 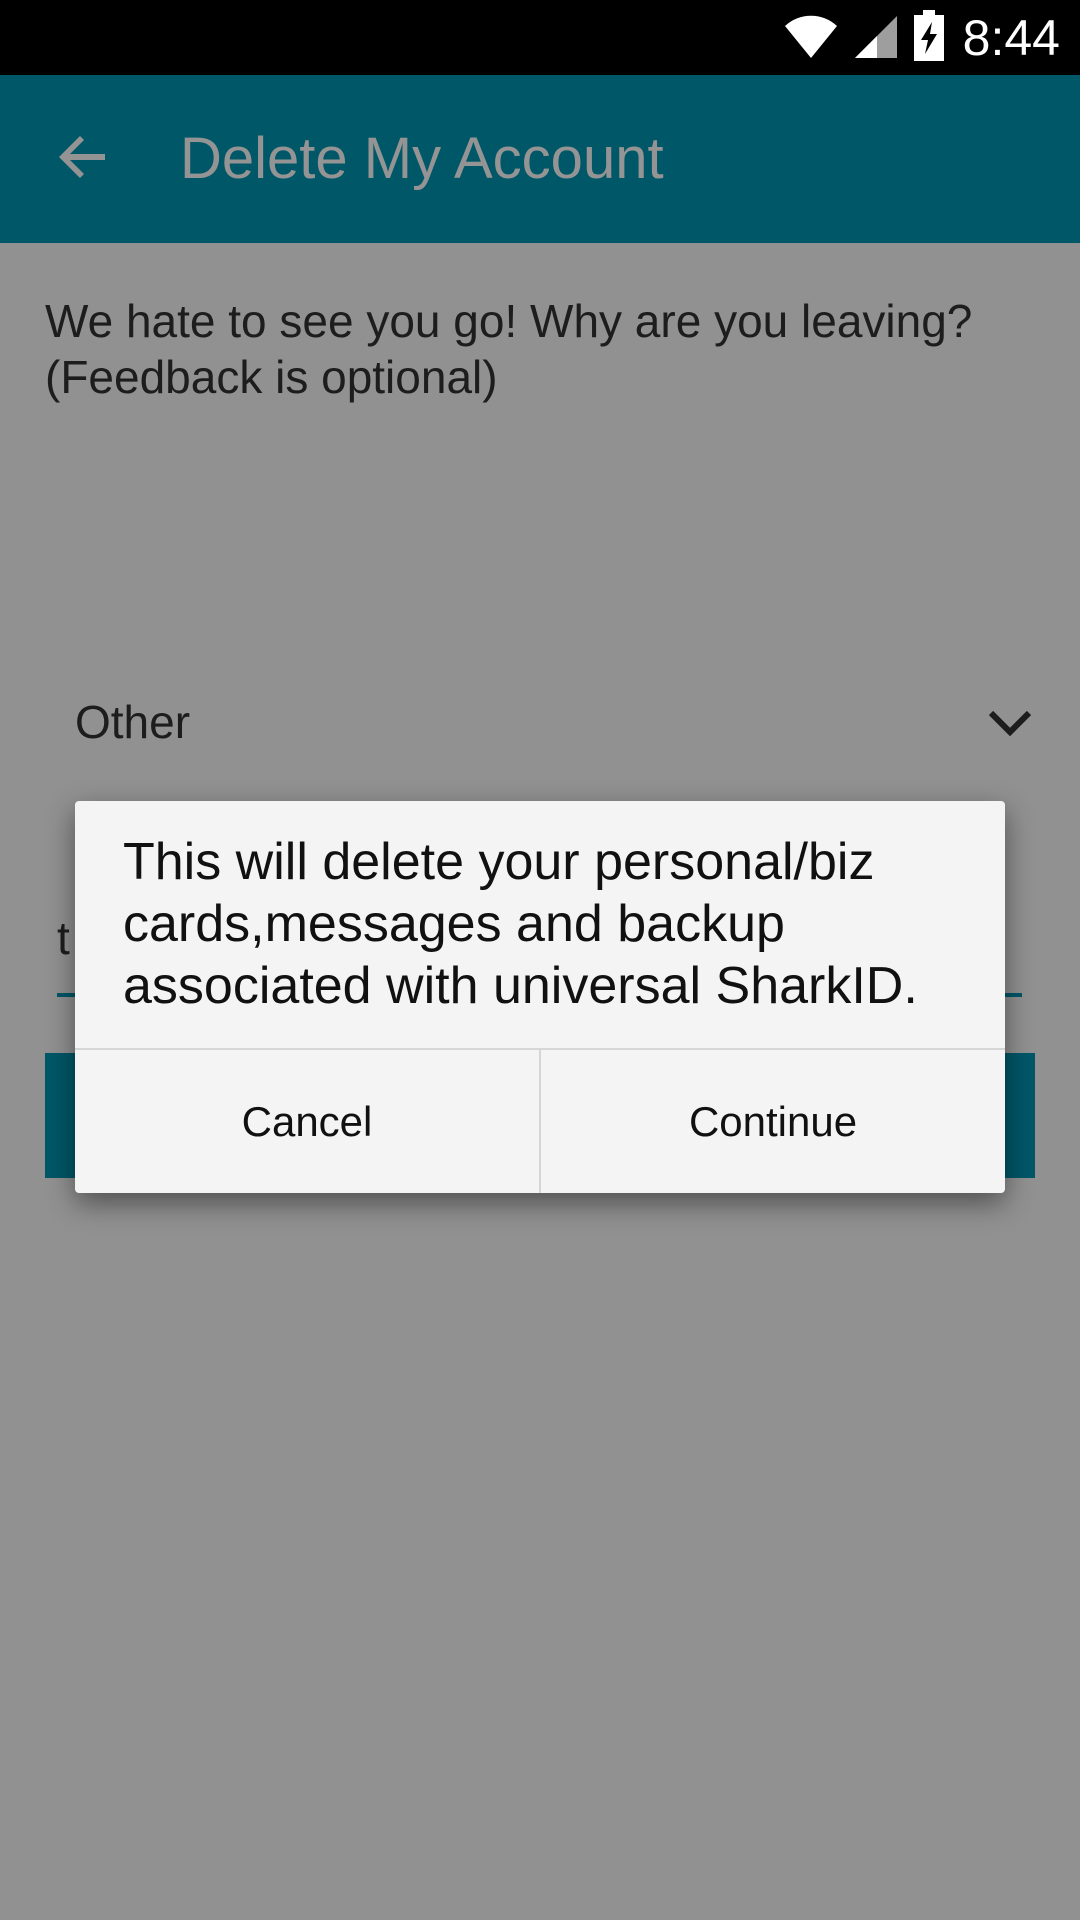 I want to click on status-bar: 8:44, so click(x=540, y=37).